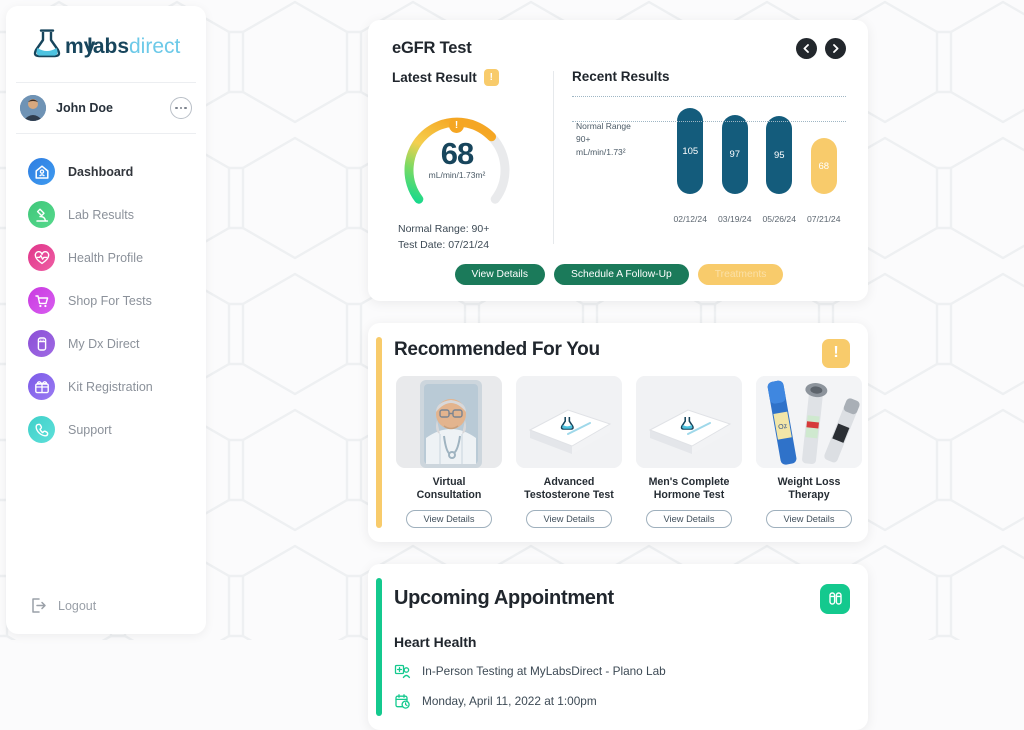  I want to click on divider, so click(553, 157).